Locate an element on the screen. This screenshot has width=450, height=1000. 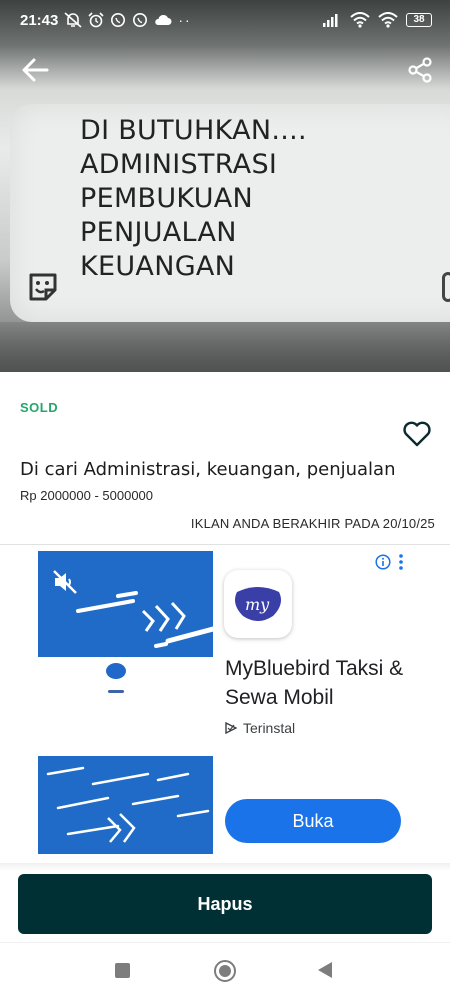
more-notifications-icon: ·· is located at coordinates (185, 20).